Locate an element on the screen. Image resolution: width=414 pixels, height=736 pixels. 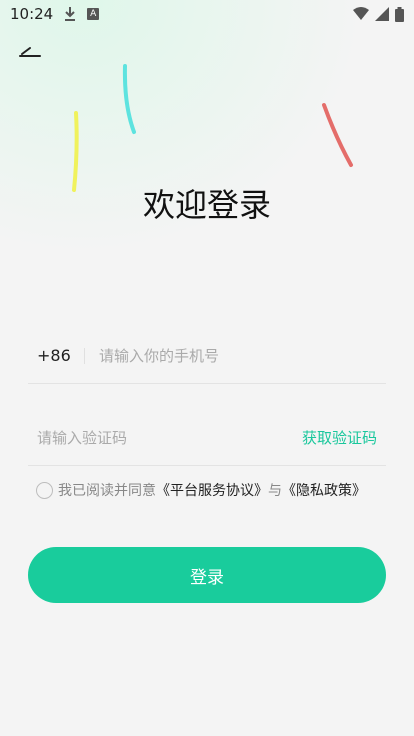
phone-input is located at coordinates (242, 355).